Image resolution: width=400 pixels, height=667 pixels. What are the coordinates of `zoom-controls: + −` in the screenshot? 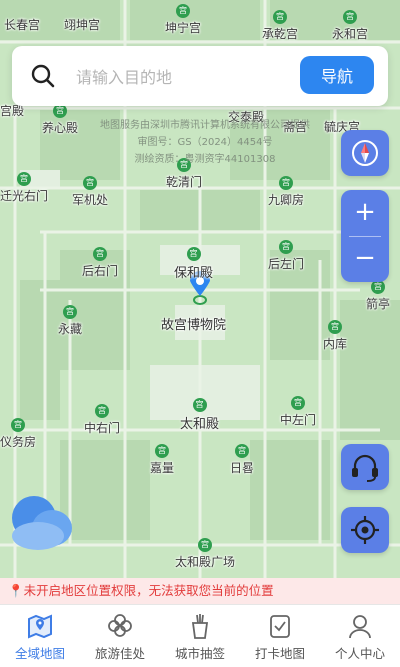 It's located at (365, 236).